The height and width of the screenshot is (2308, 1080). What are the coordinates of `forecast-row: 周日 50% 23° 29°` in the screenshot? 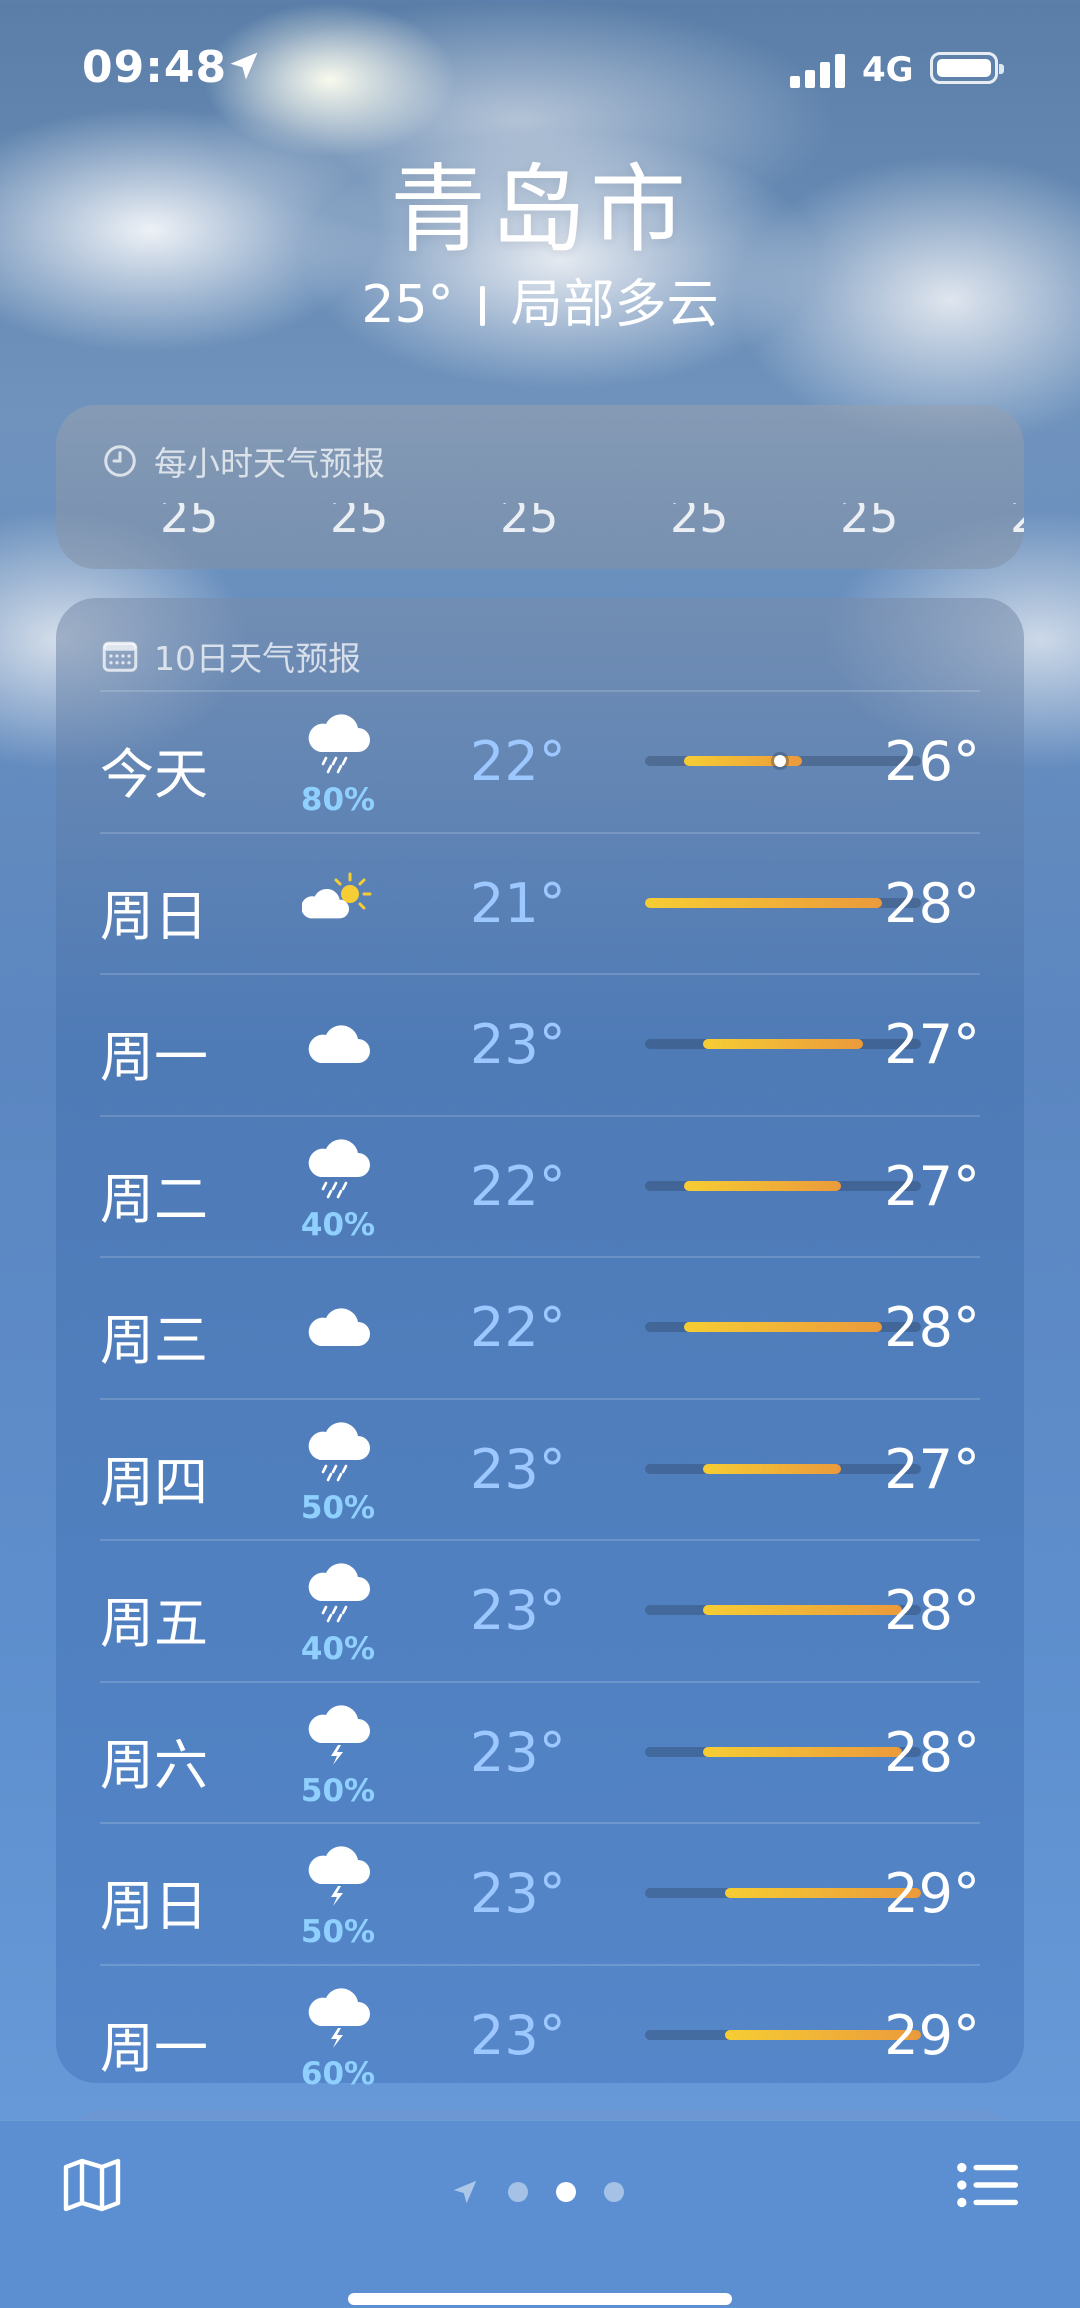 It's located at (540, 1893).